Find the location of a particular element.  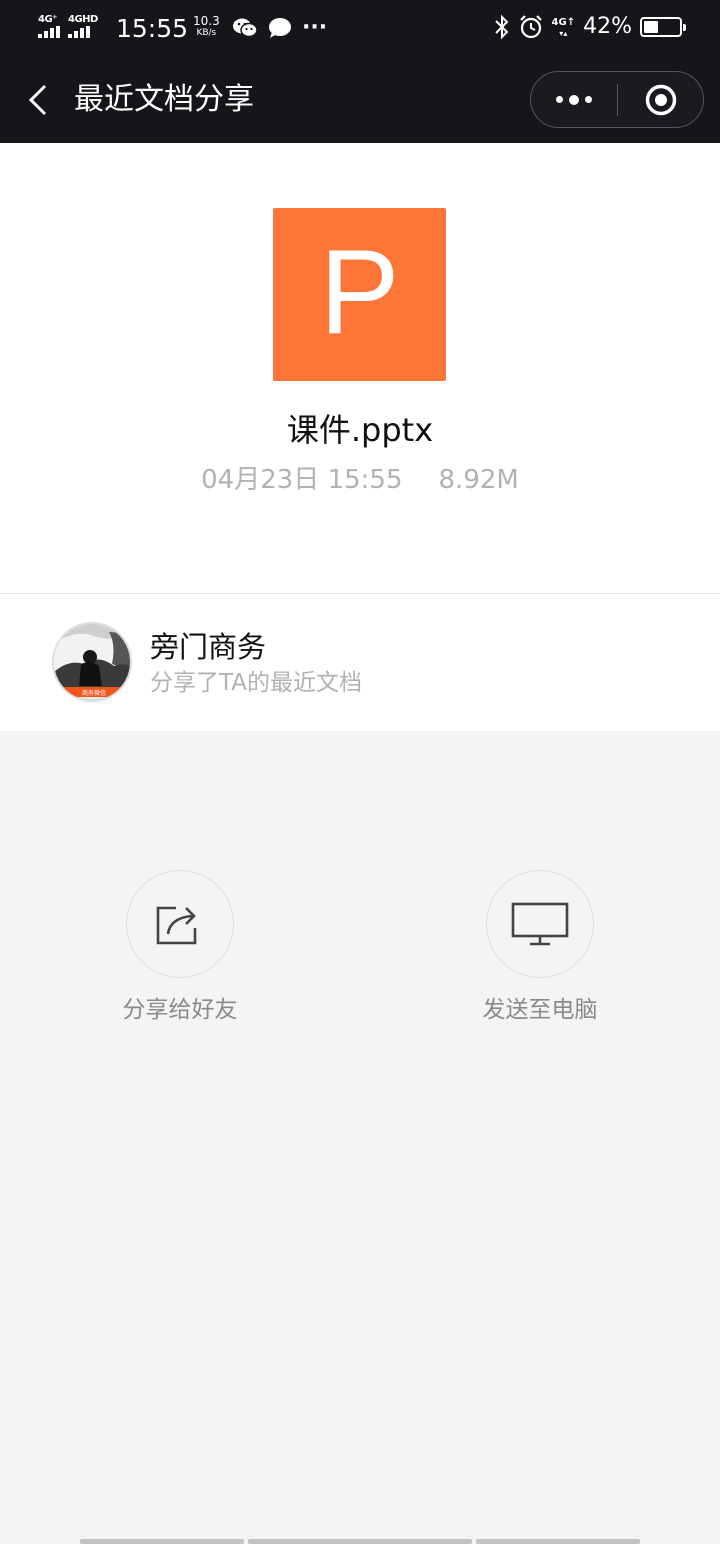

network-speed: 10.3 KB/s is located at coordinates (206, 27).